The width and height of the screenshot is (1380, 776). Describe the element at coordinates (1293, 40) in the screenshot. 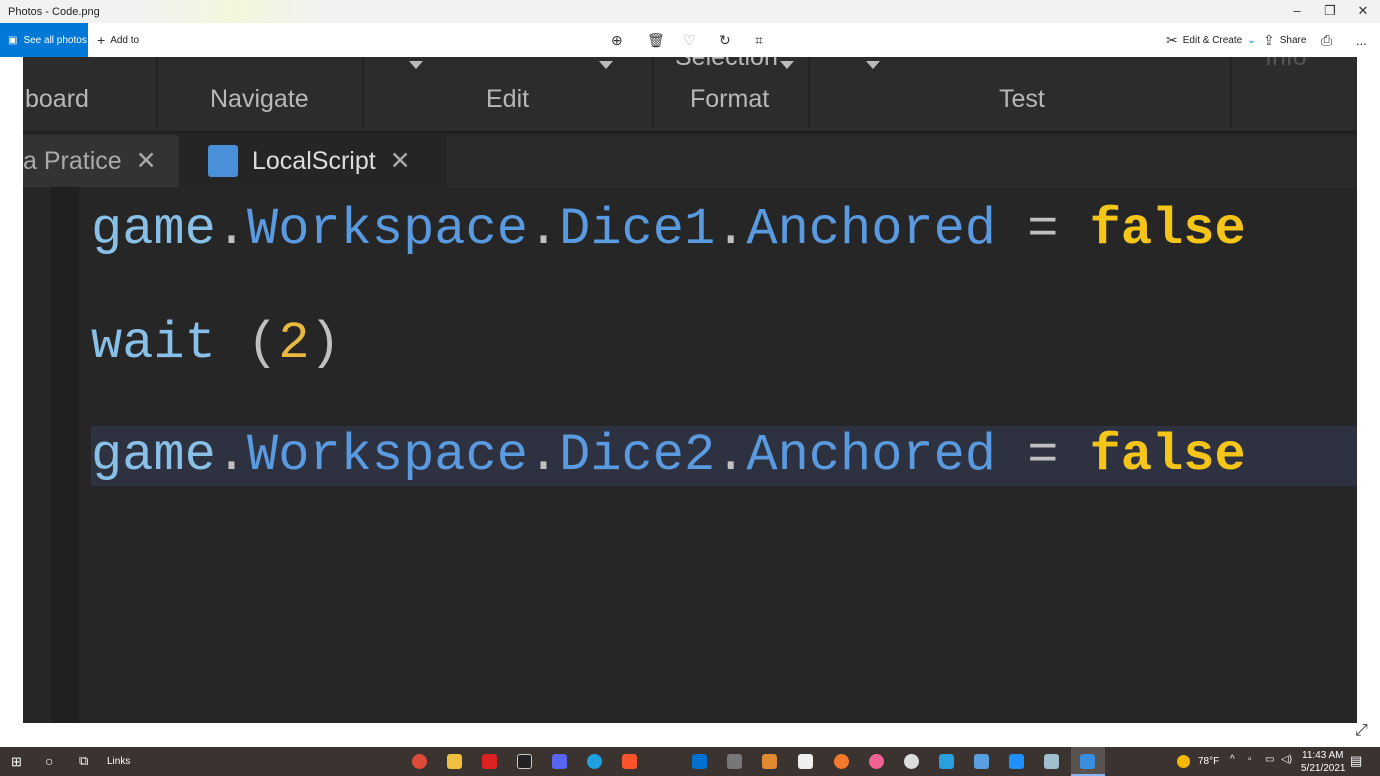

I see `share-label: Share` at that location.